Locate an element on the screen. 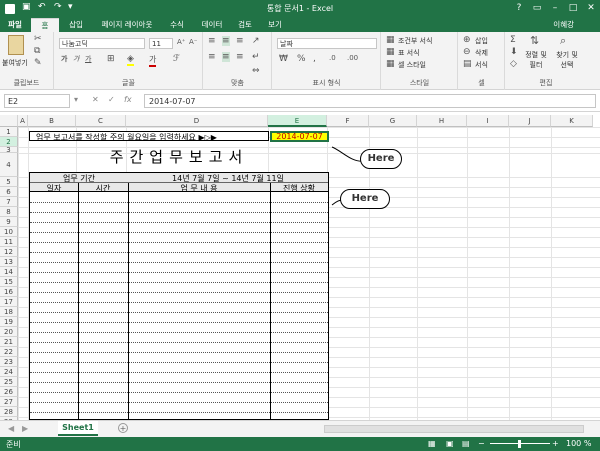 The height and width of the screenshot is (451, 600). sort-filter-button: 정렬 및 필터 is located at coordinates (536, 60).